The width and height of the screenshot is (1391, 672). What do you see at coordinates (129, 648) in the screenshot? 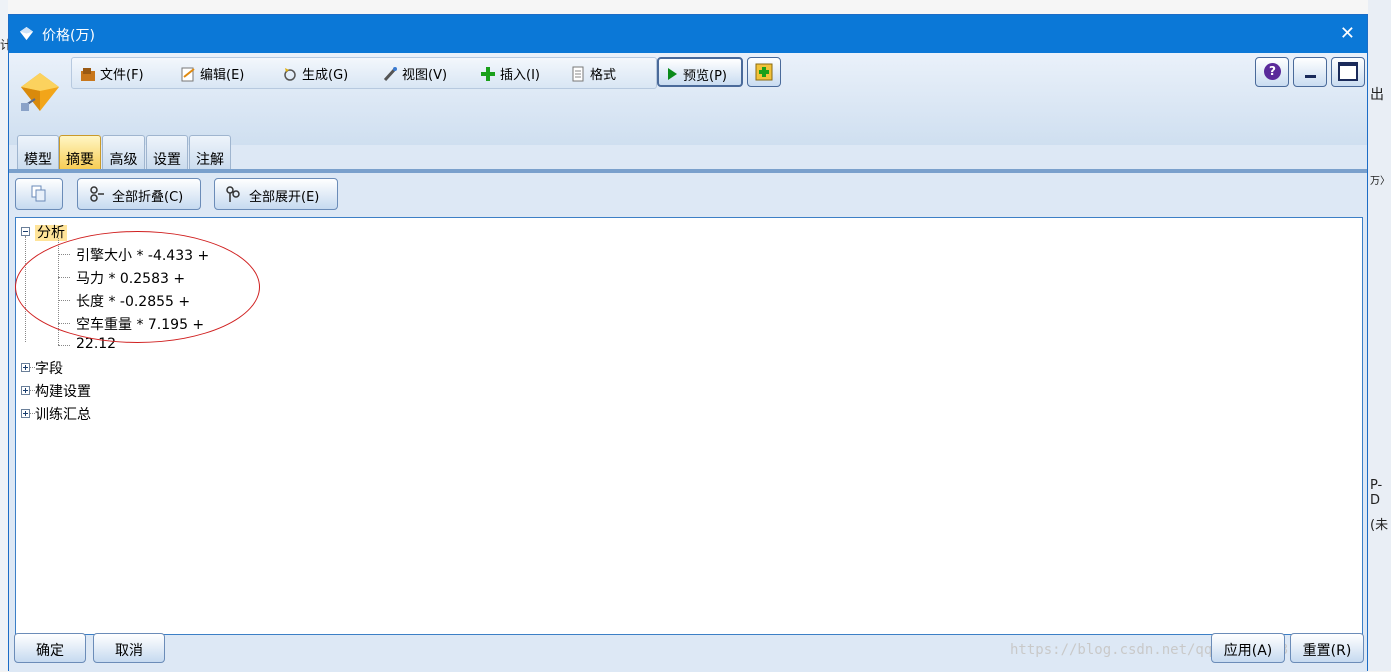
I see `cancel-button: 取消` at bounding box center [129, 648].